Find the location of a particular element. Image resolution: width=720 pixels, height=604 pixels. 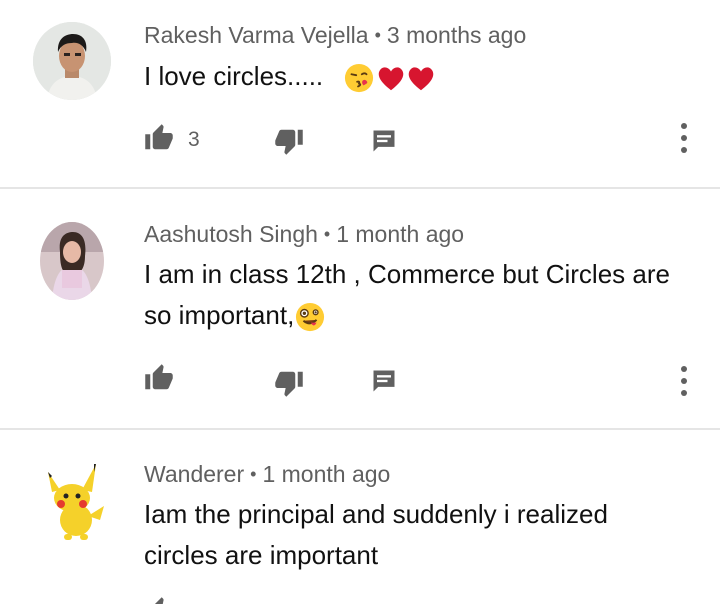

author-name: Rakesh Varma Vejella is located at coordinates (256, 35).